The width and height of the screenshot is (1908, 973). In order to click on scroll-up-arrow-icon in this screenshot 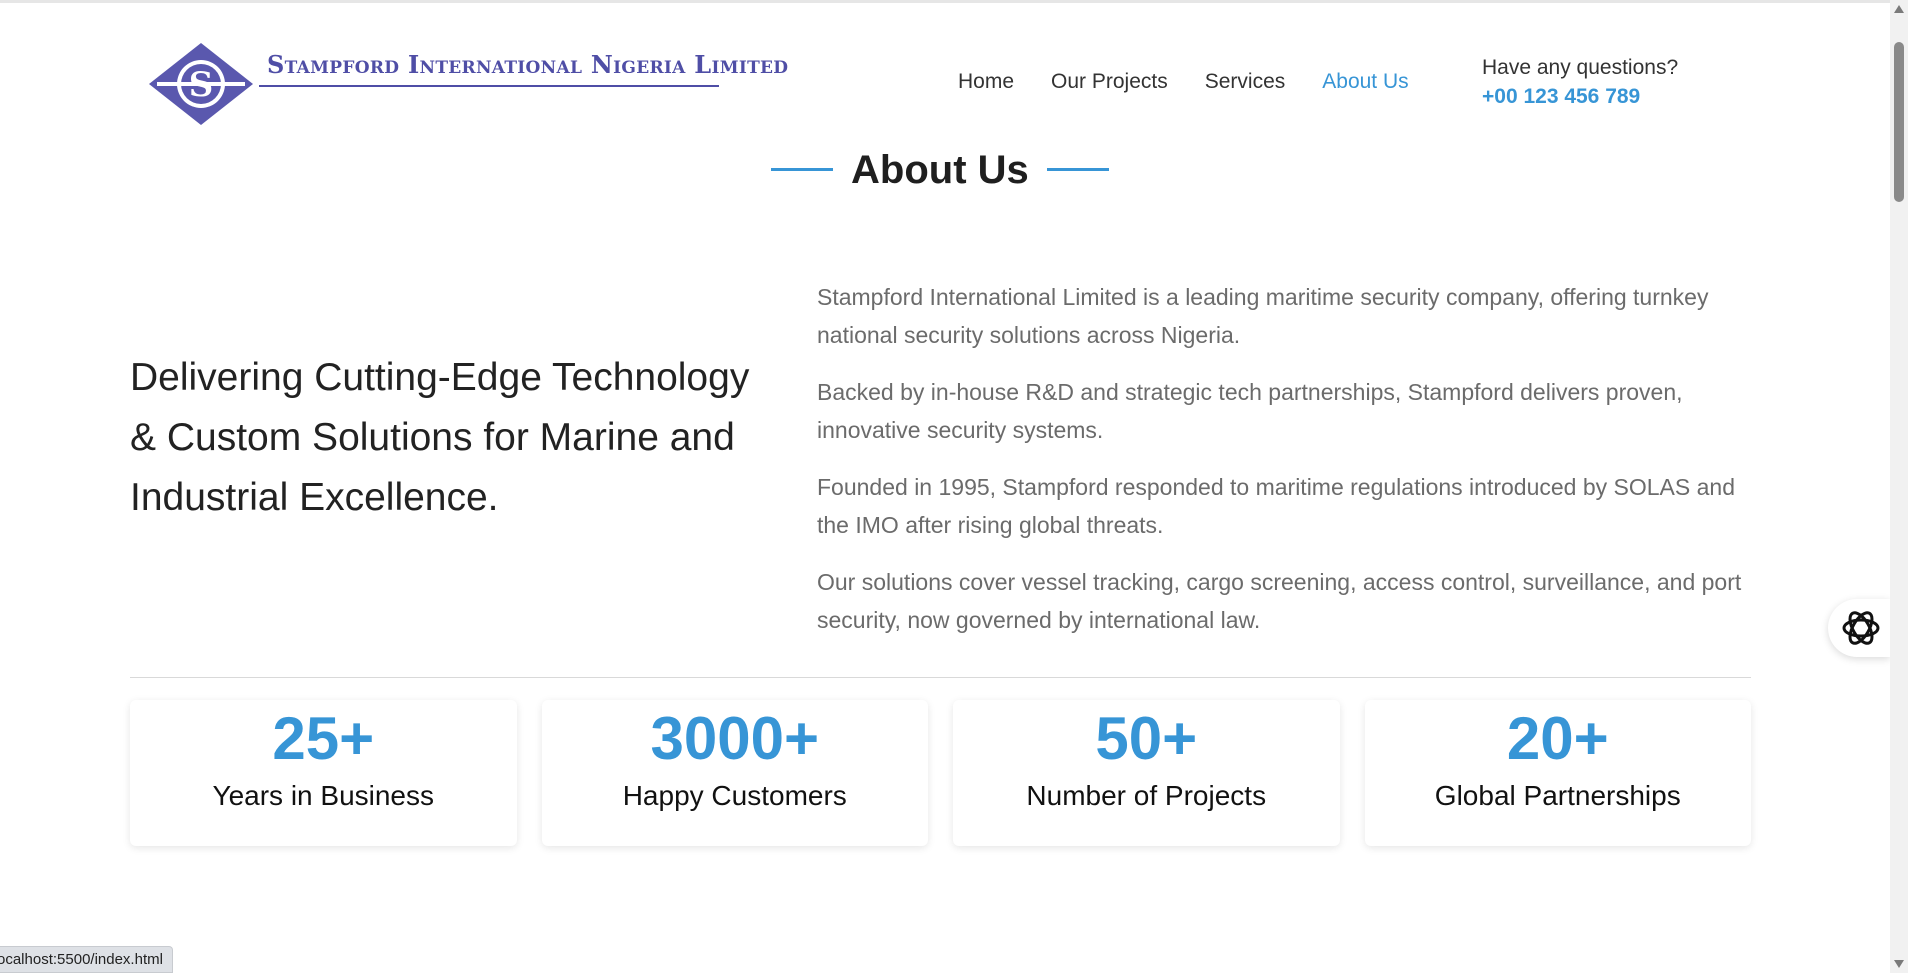, I will do `click(1899, 9)`.